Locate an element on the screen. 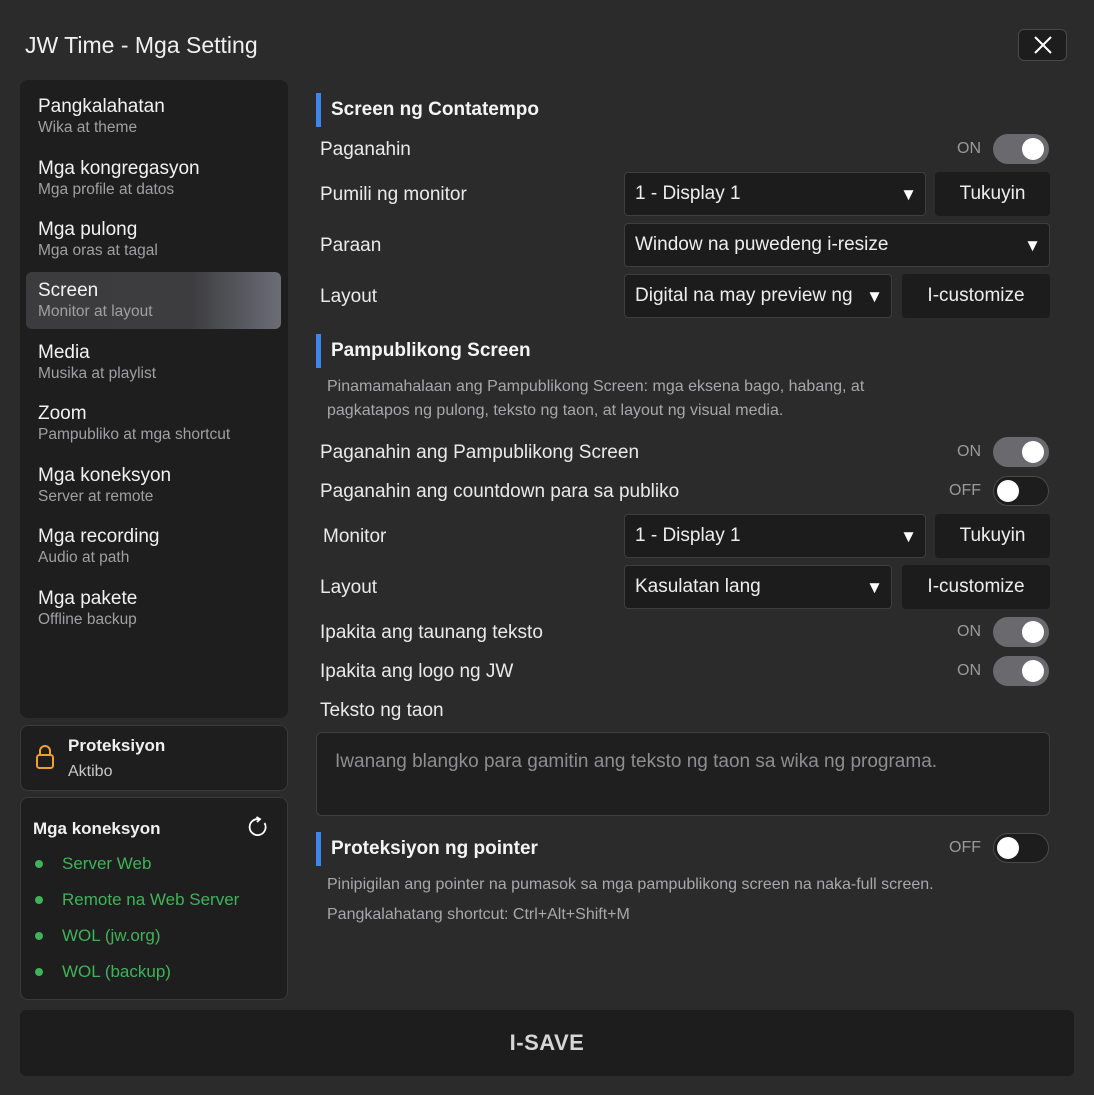 The image size is (1094, 1095). connection-item: WOL (jw.org) is located at coordinates (98, 936).